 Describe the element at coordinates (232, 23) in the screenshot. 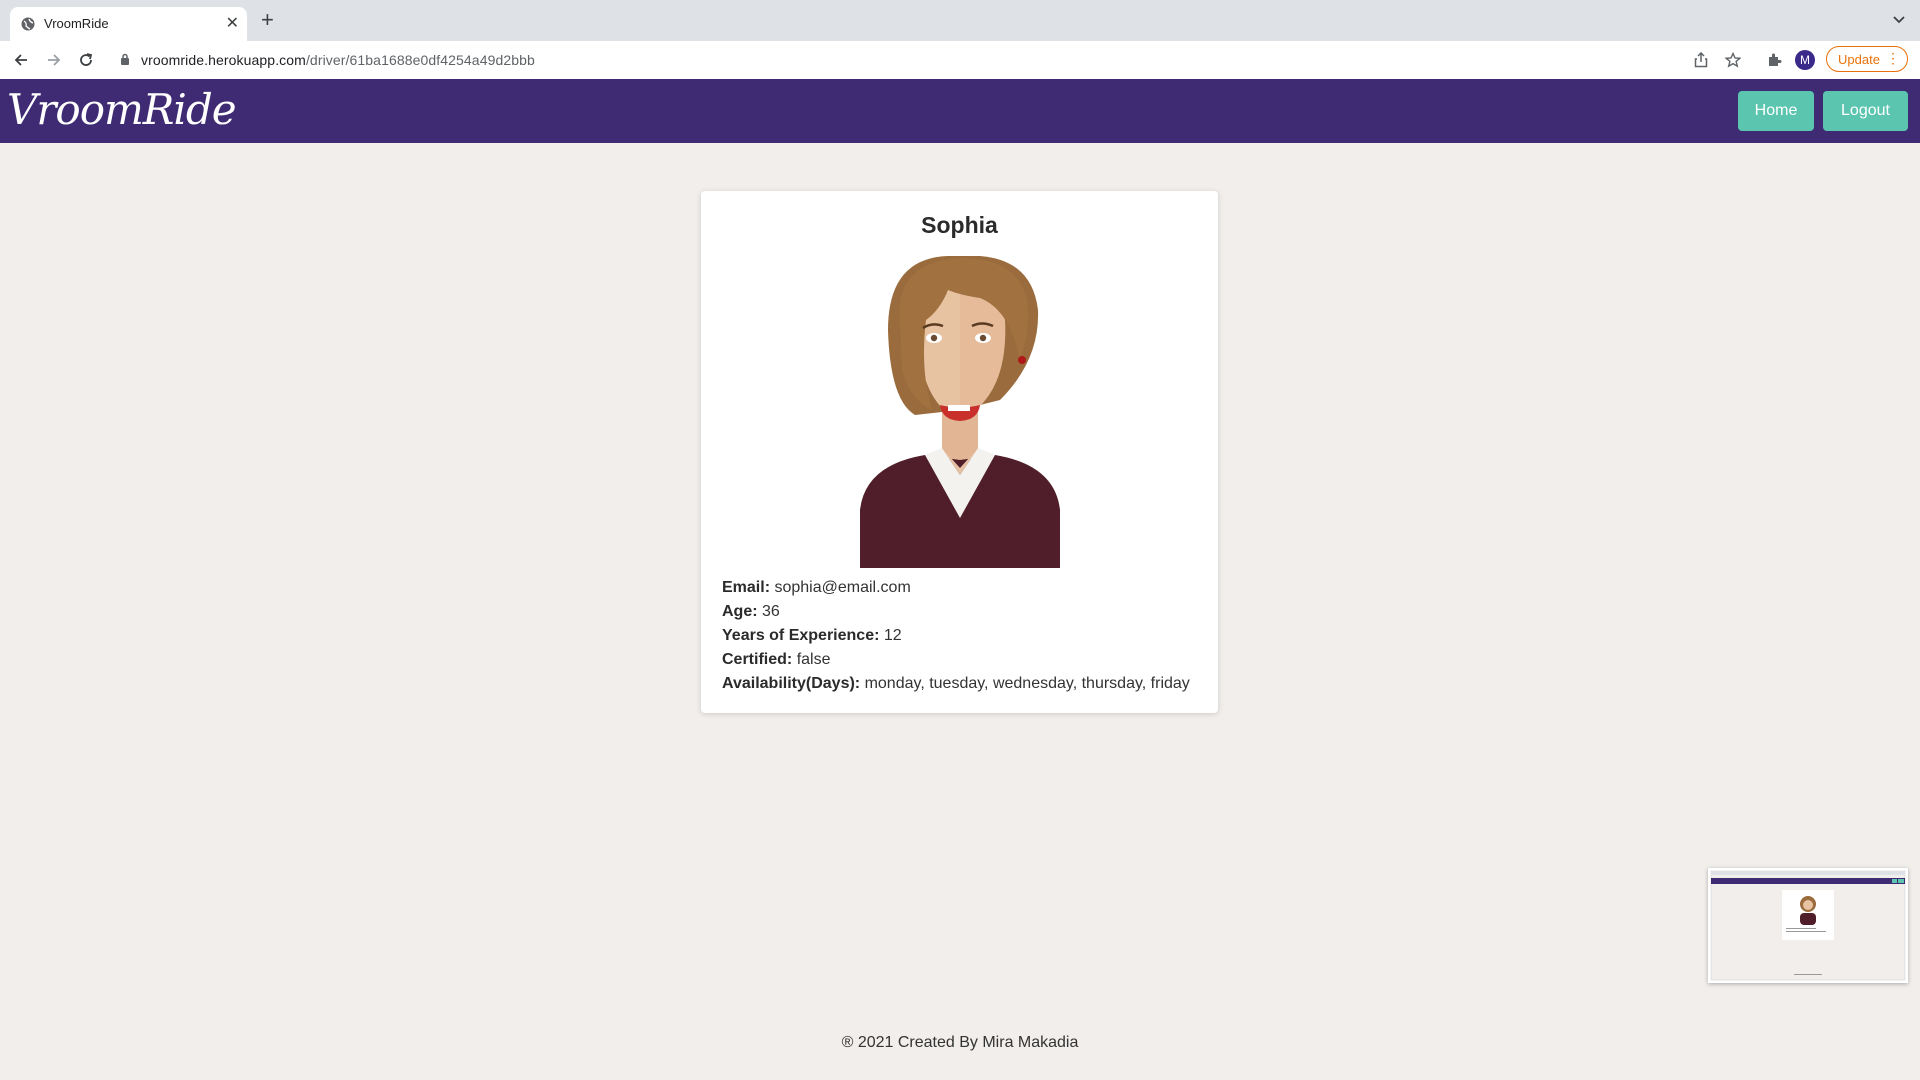

I see `close-tab-icon: ✕` at that location.